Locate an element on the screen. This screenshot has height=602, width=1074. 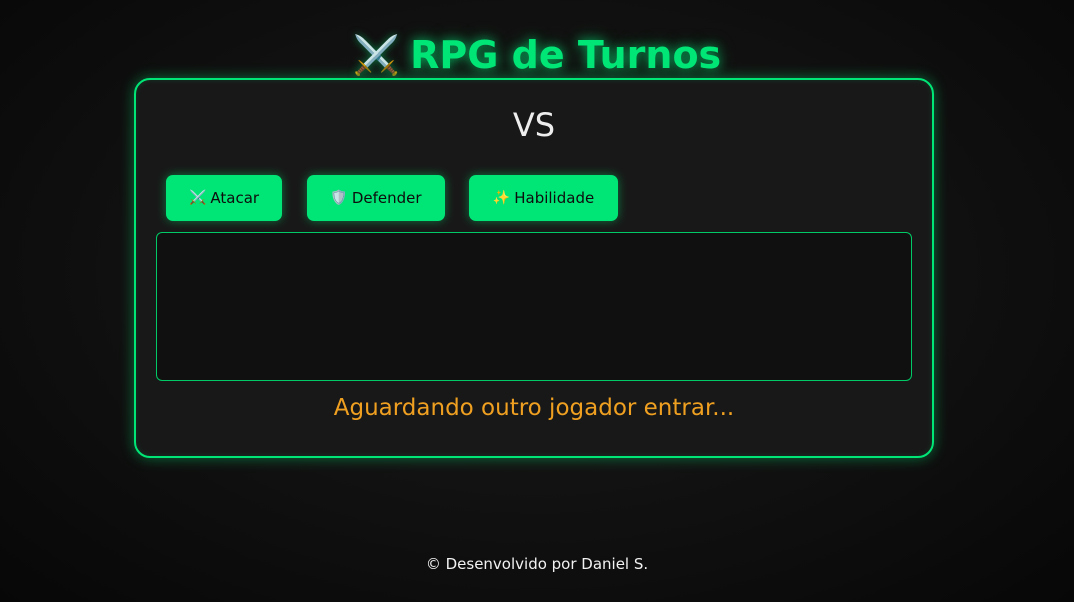
page-title-text: RPG de Turnos is located at coordinates (566, 55).